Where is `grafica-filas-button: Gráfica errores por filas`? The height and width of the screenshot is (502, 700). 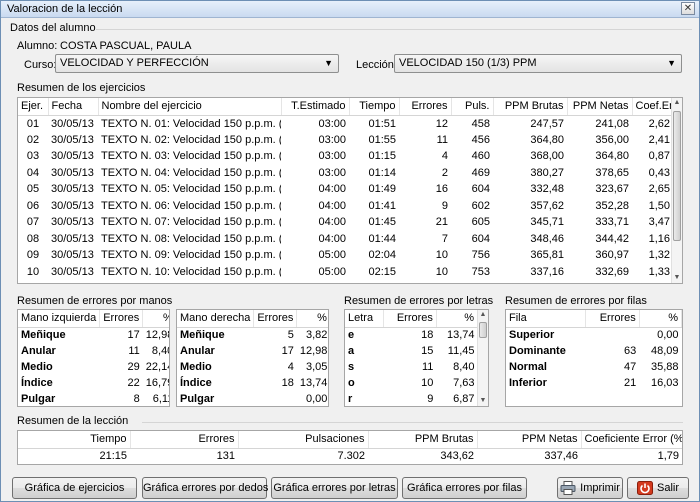 grafica-filas-button: Gráfica errores por filas is located at coordinates (464, 488).